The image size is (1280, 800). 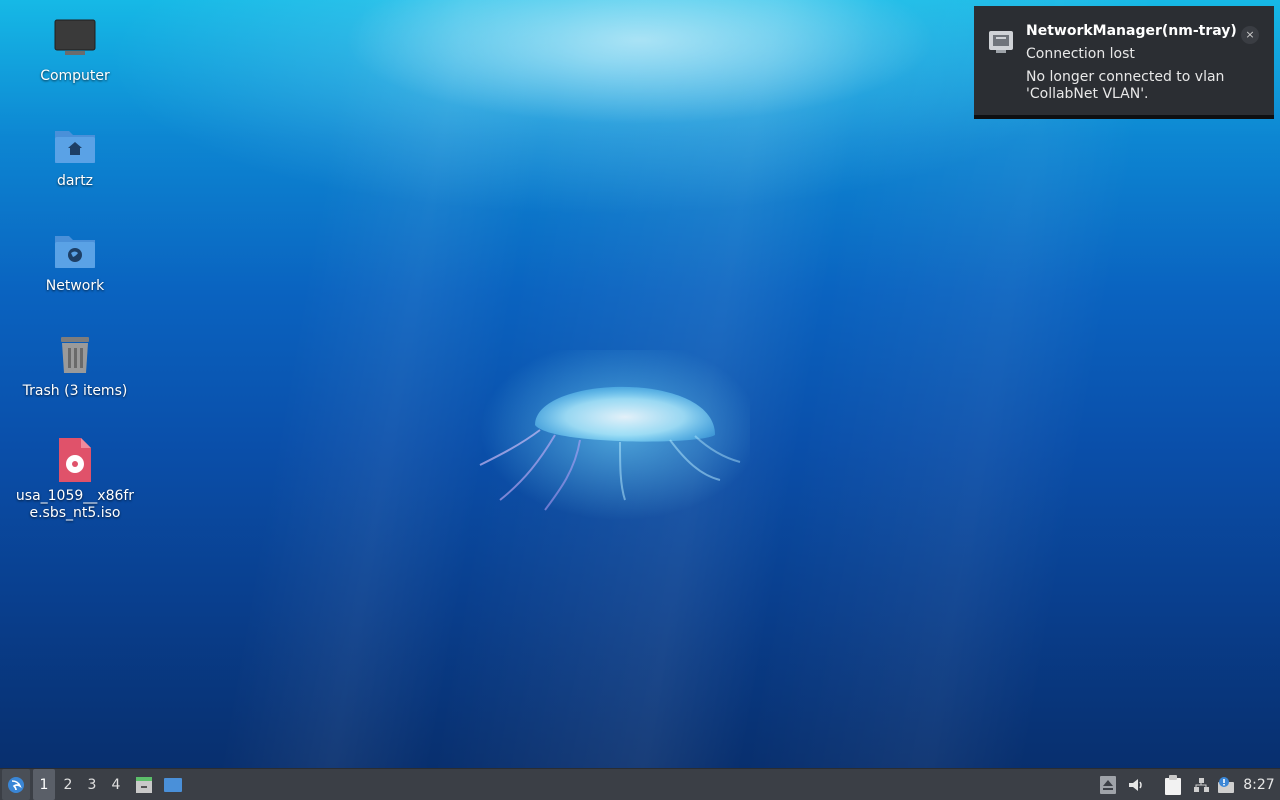 I want to click on network-icon, so click(x=1201, y=784).